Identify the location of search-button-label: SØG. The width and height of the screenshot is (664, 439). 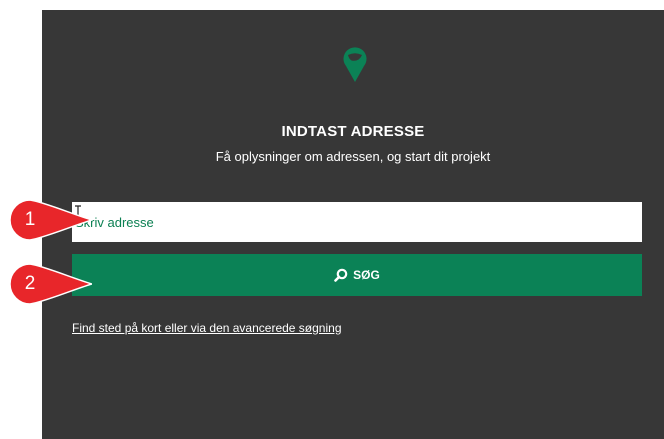
(366, 275).